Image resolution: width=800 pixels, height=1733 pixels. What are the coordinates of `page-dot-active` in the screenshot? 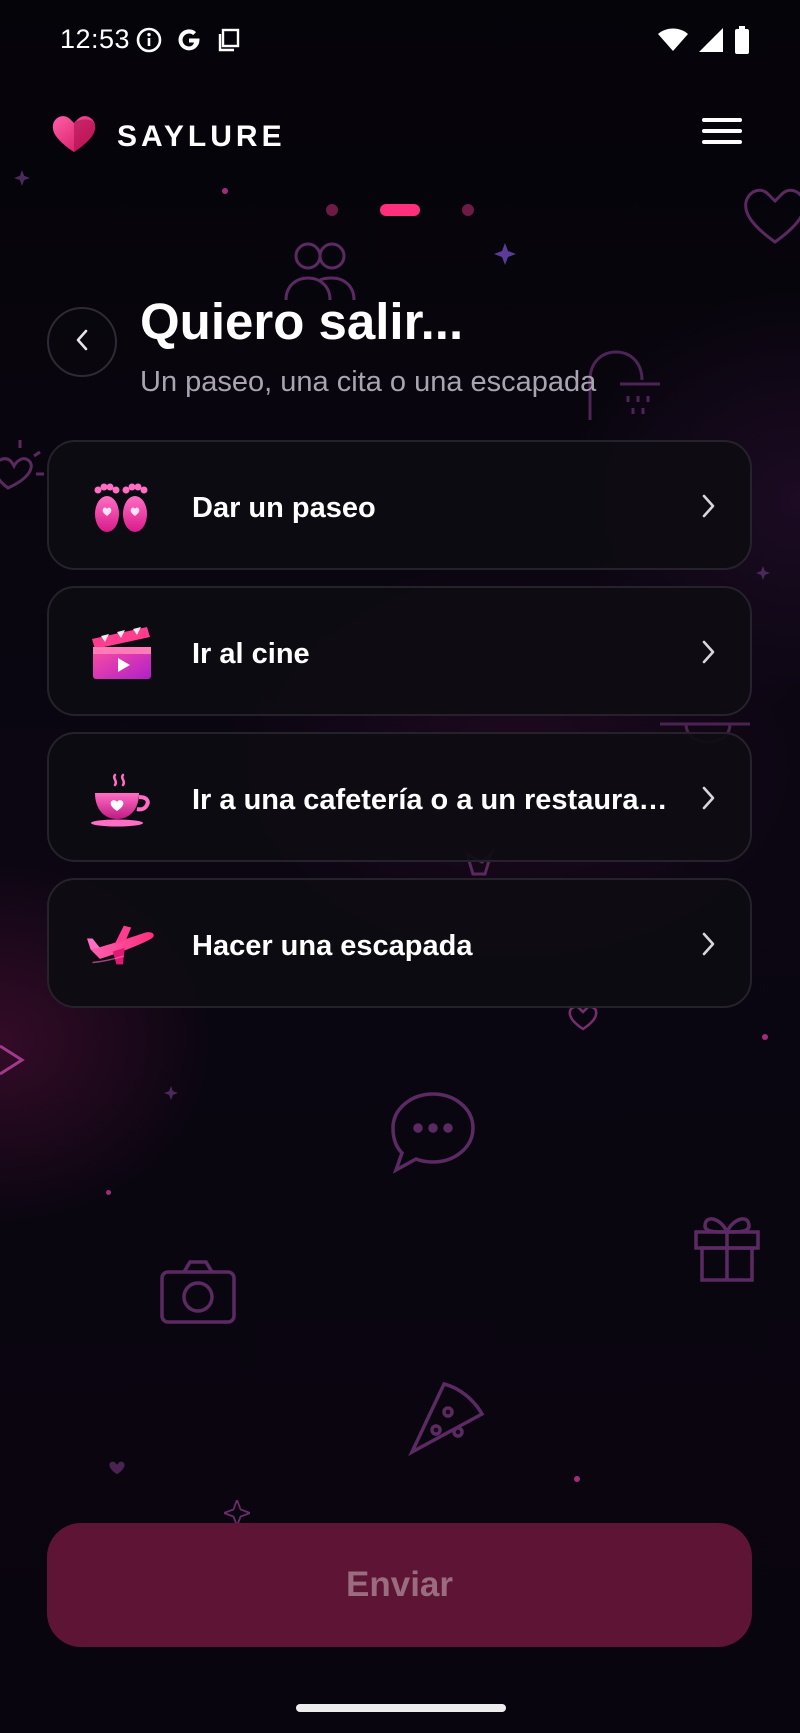 It's located at (400, 210).